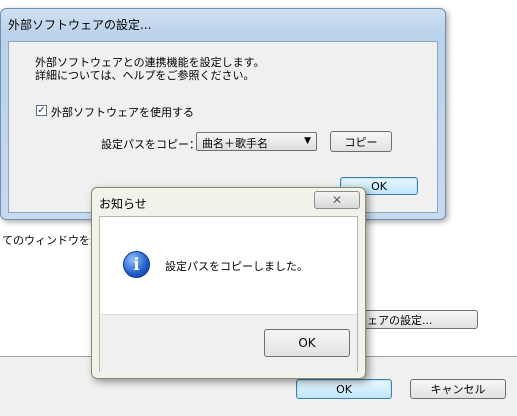 This screenshot has height=416, width=517. Describe the element at coordinates (236, 266) in the screenshot. I see `notice-message: 設定パスをコピーしました。` at that location.